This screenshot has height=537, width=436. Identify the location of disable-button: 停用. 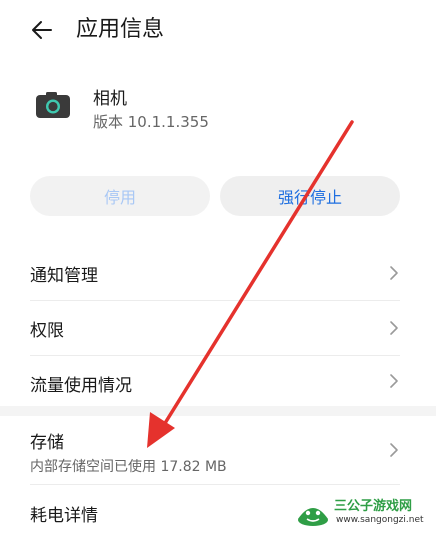
(120, 196).